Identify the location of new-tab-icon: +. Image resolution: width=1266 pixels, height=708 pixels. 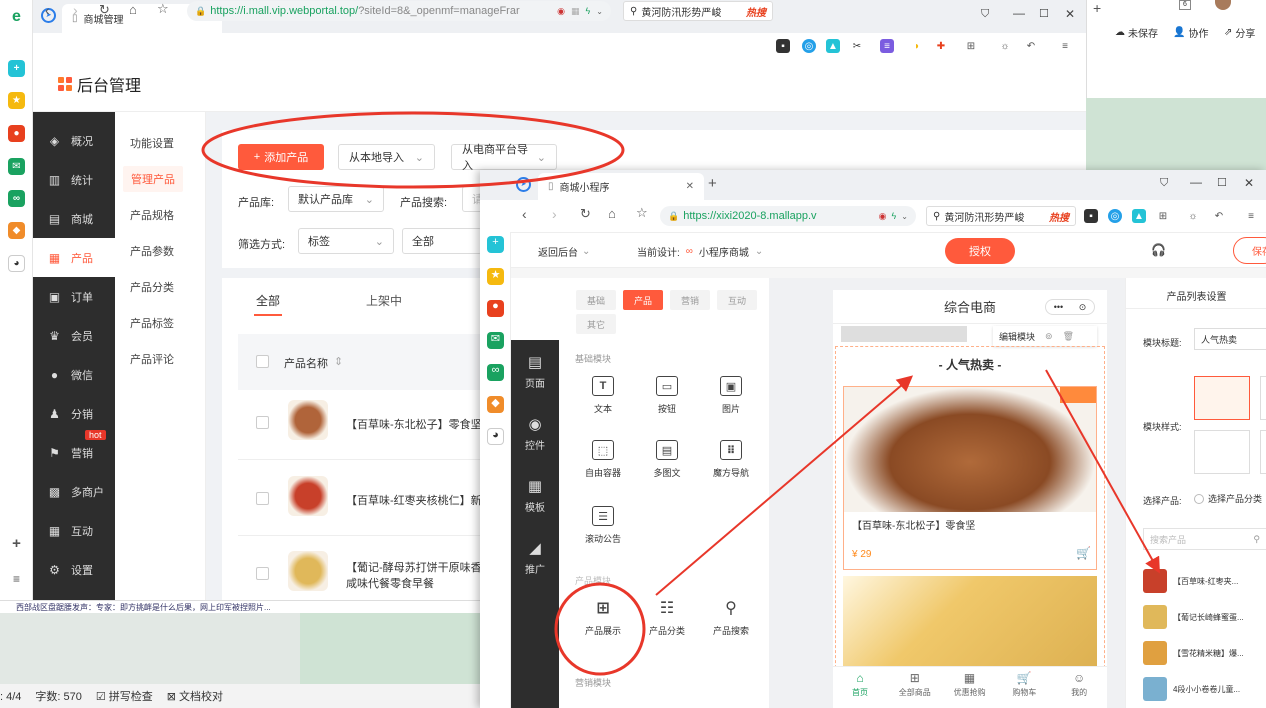
(712, 183).